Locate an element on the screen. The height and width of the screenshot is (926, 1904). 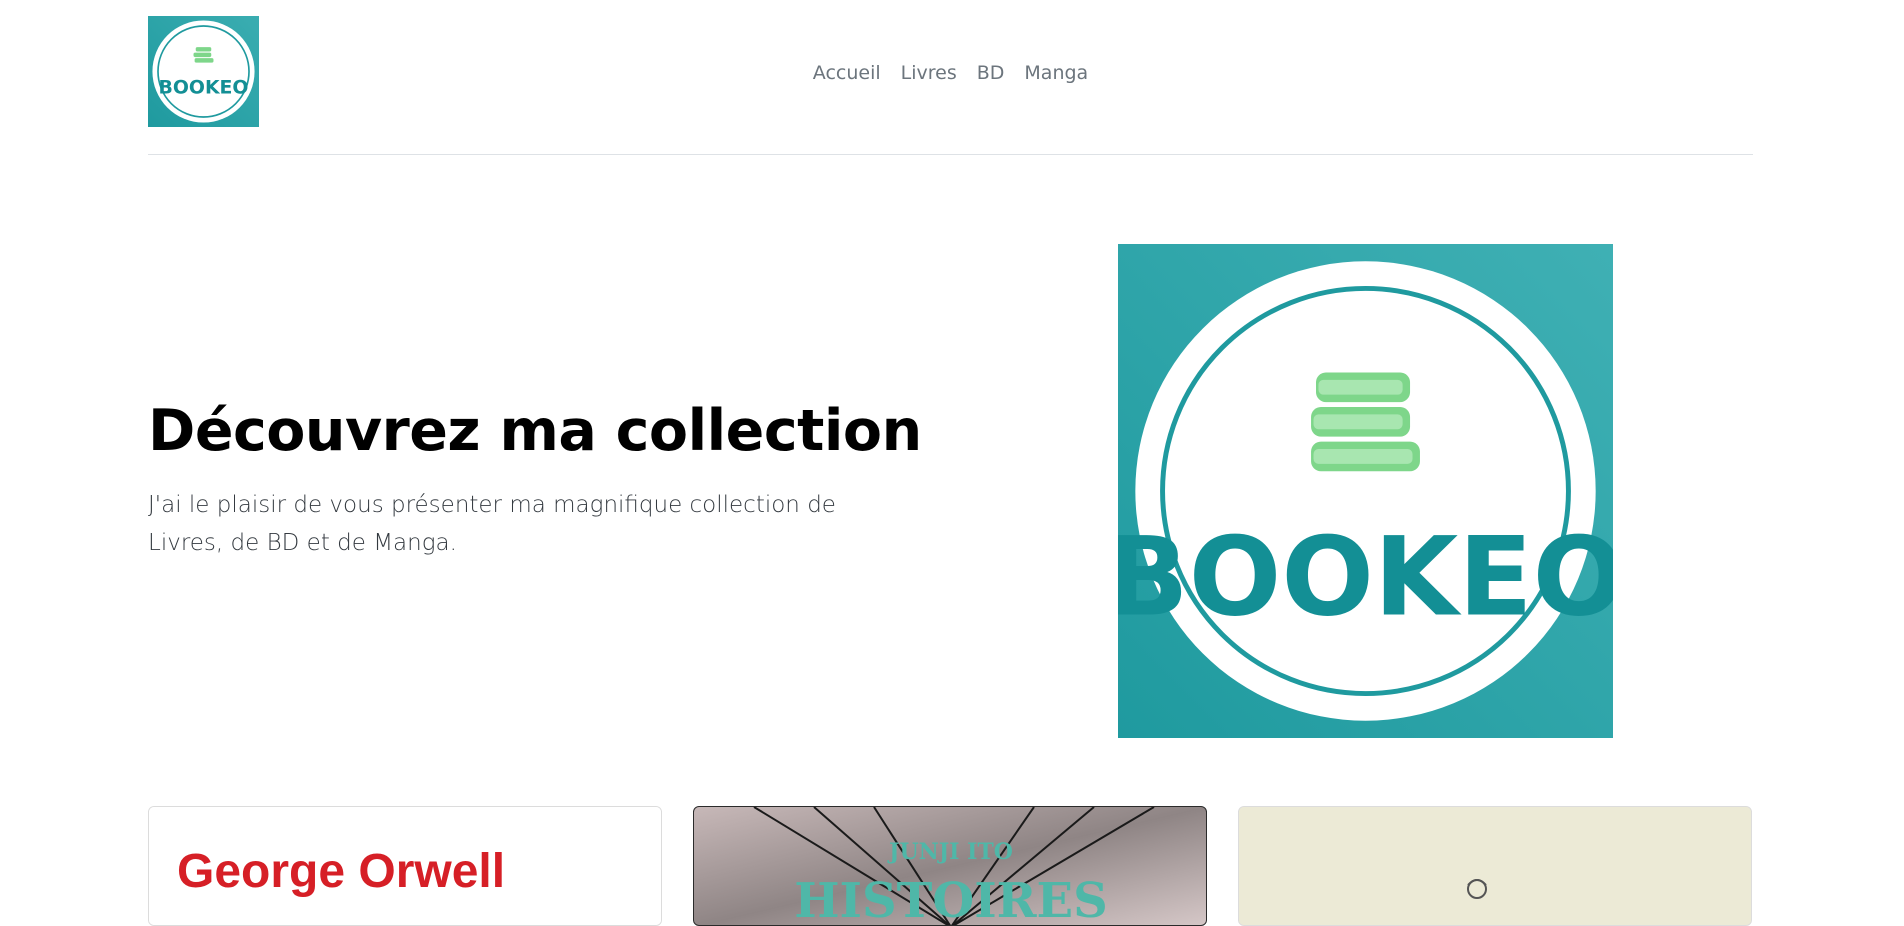
nav-accueil: Accueil is located at coordinates (847, 73).